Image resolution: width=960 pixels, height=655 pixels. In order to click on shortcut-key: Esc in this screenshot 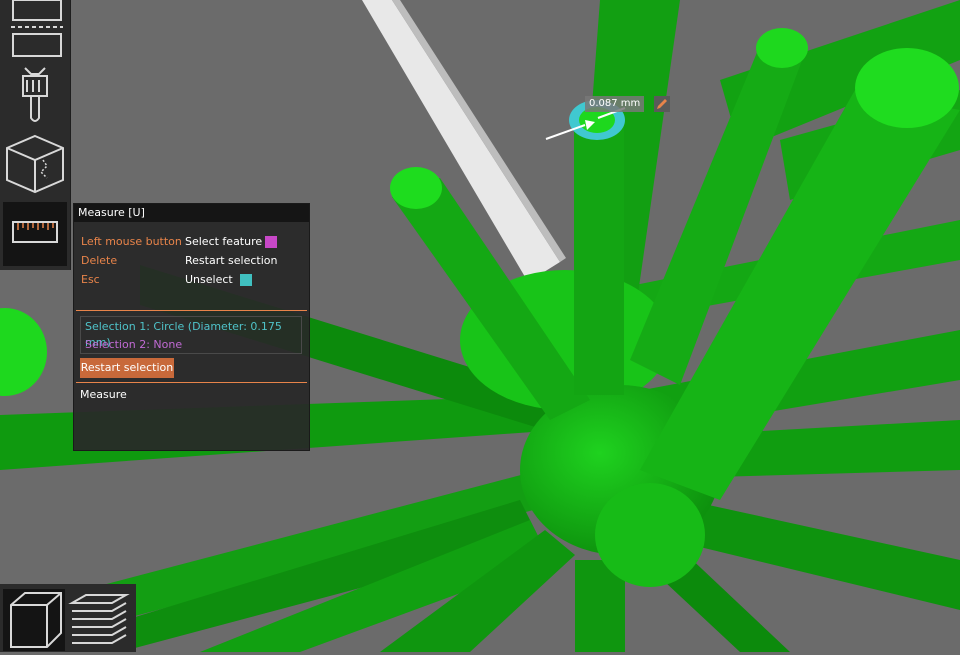, I will do `click(90, 279)`.